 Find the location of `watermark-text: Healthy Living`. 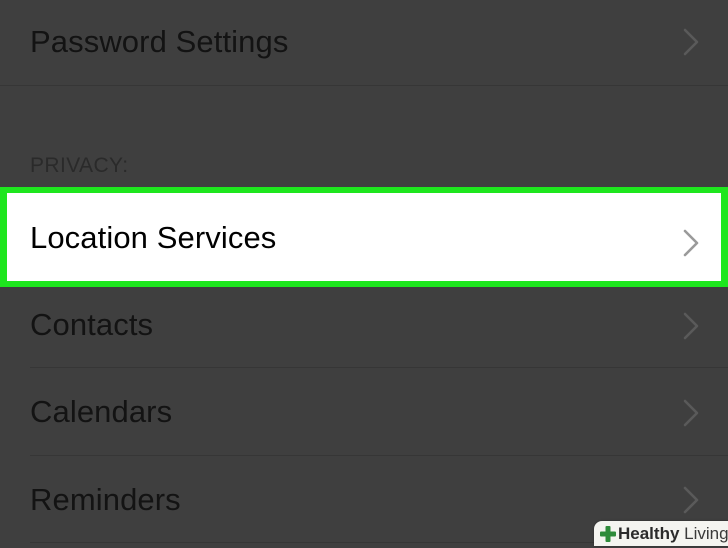

watermark-text: Healthy Living is located at coordinates (673, 533).